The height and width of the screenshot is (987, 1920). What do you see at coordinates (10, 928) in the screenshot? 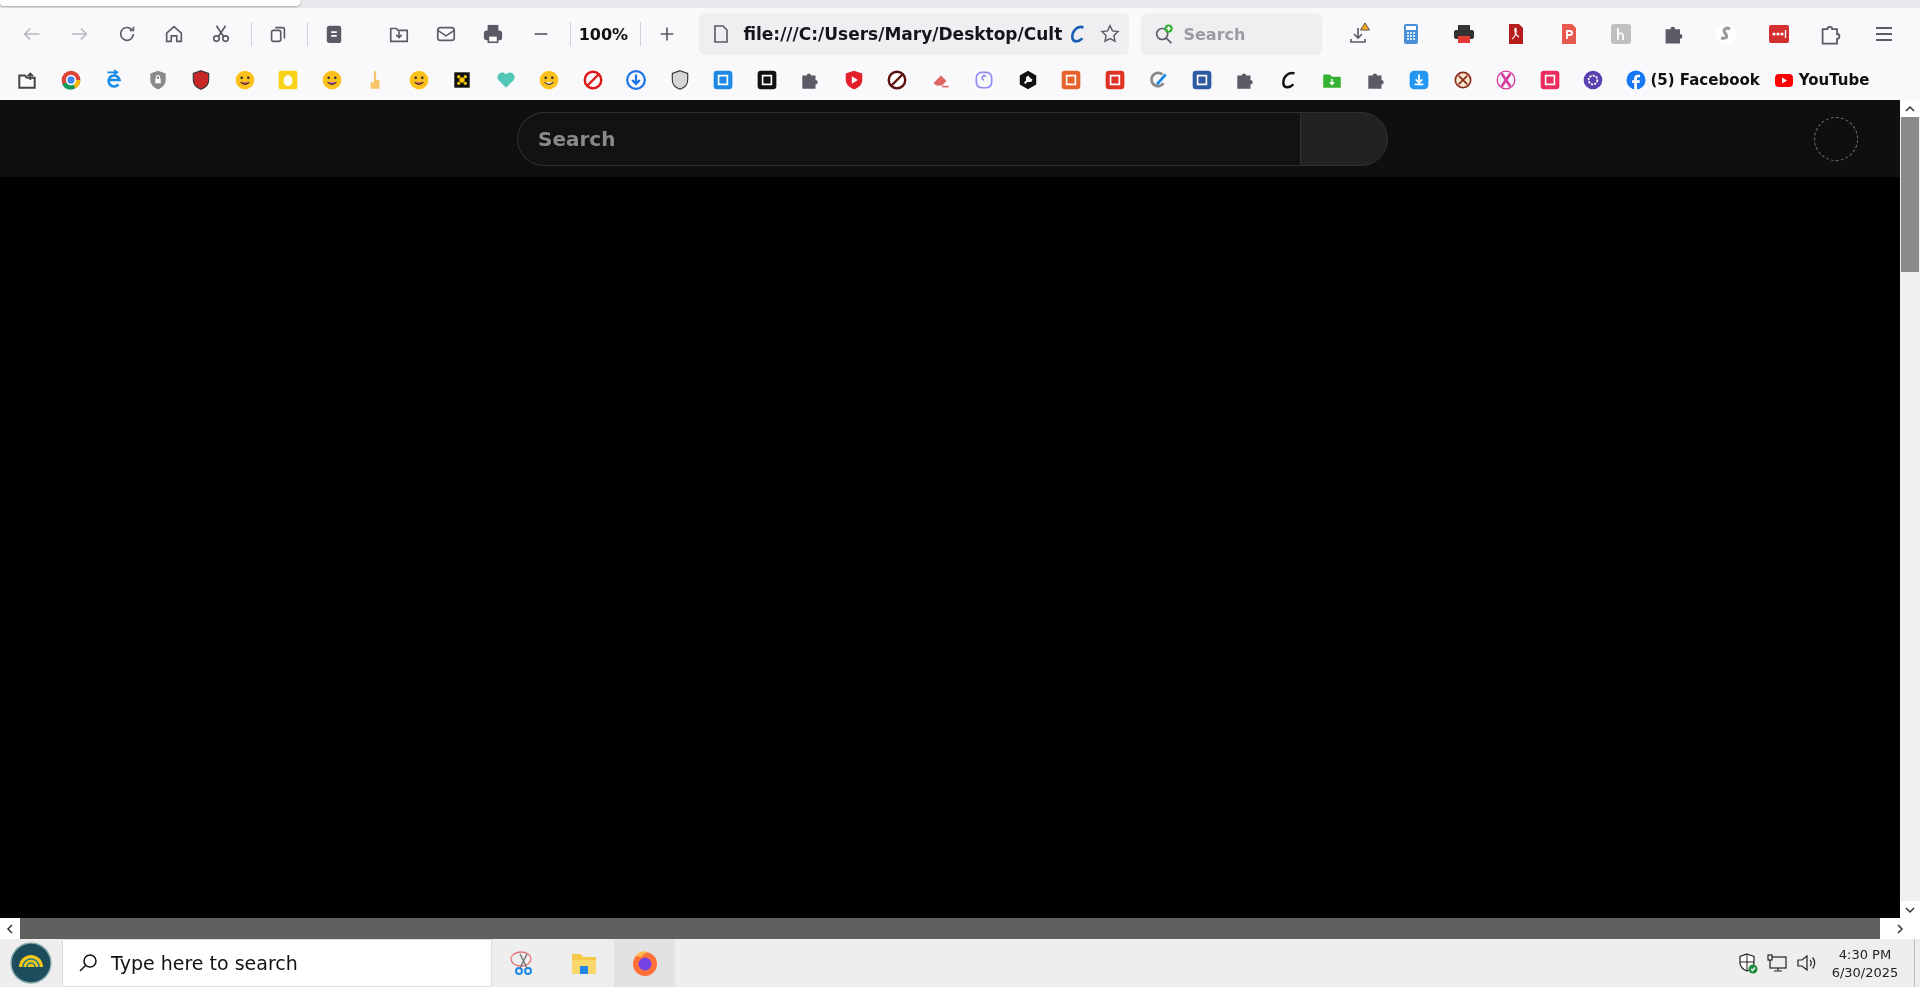
I see `scroll-left-icon` at bounding box center [10, 928].